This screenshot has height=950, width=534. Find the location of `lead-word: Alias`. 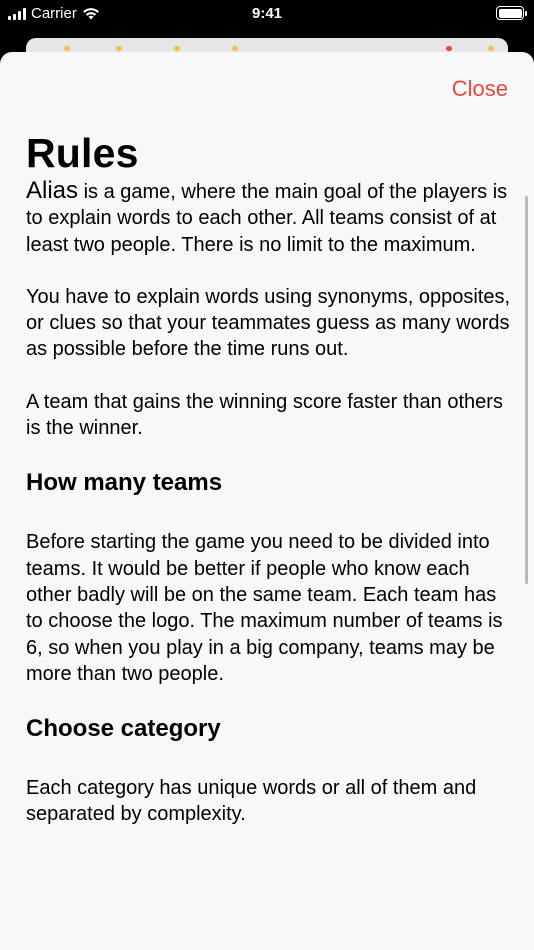

lead-word: Alias is located at coordinates (52, 190).